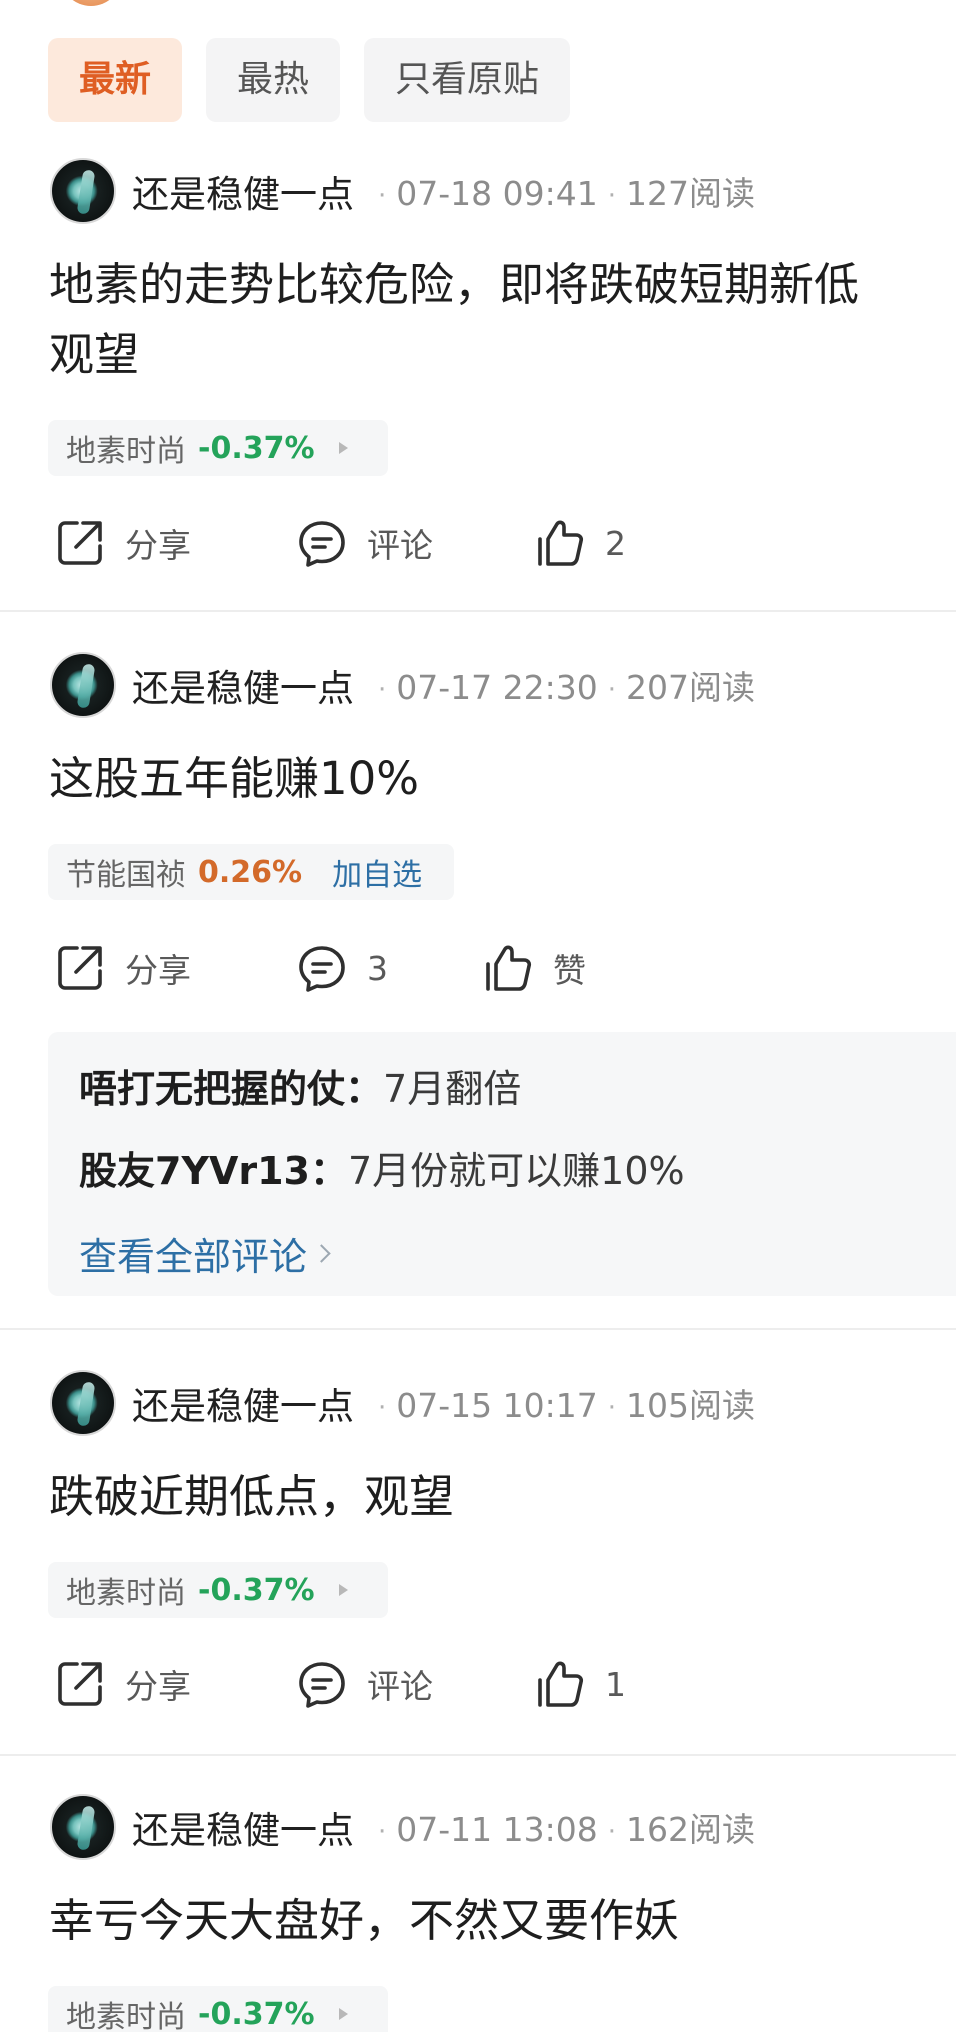 This screenshot has height=2032, width=956. What do you see at coordinates (691, 193) in the screenshot?
I see `read-count: 127阅读` at bounding box center [691, 193].